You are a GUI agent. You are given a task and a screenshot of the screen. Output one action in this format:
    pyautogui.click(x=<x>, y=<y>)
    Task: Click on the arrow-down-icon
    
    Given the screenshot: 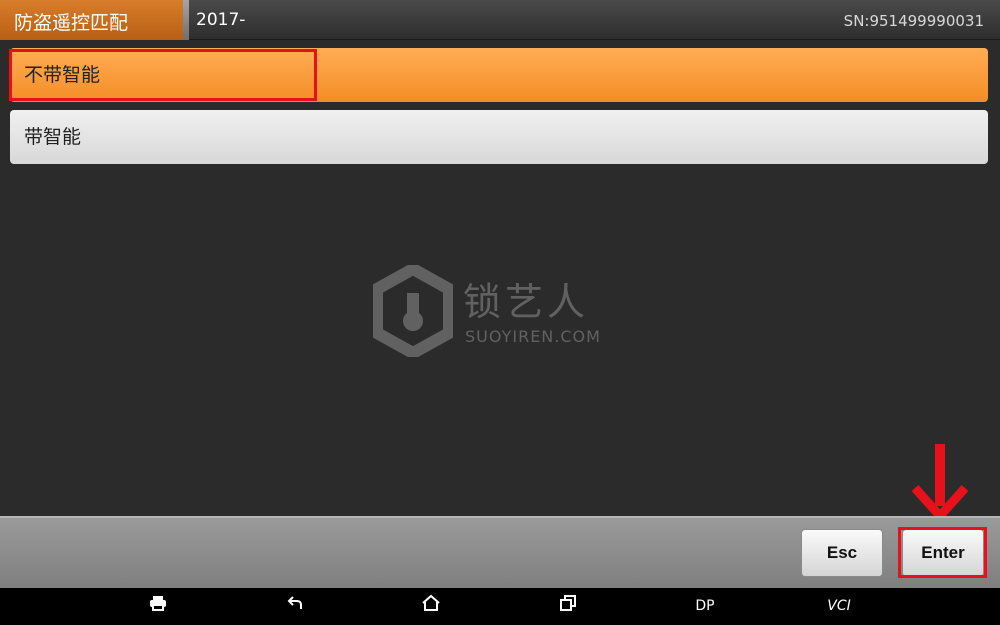 What is the action you would take?
    pyautogui.click(x=940, y=483)
    